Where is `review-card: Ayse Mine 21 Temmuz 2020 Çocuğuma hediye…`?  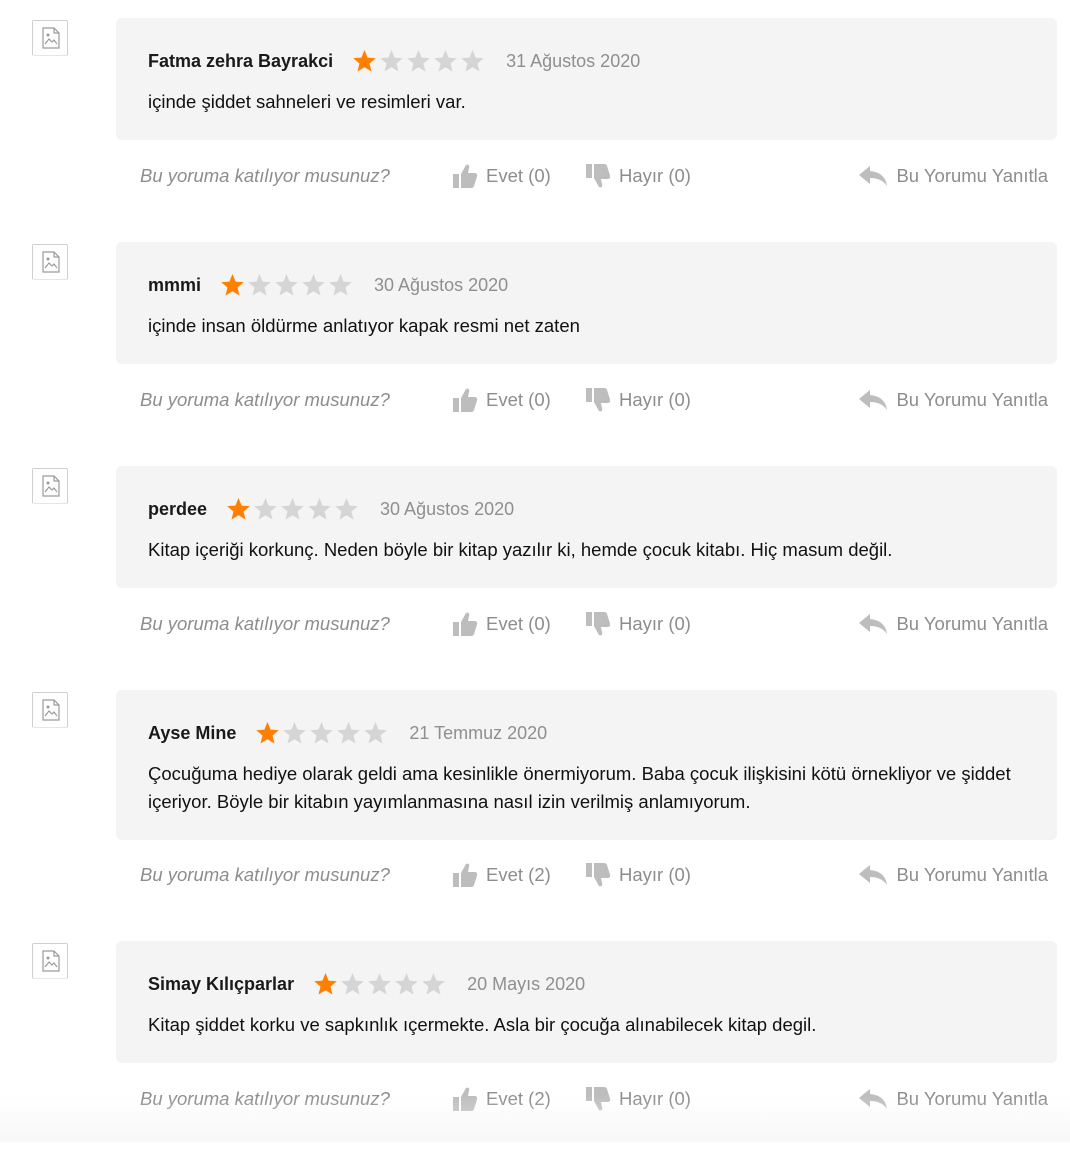 review-card: Ayse Mine 21 Temmuz 2020 Çocuğuma hediye… is located at coordinates (586, 765).